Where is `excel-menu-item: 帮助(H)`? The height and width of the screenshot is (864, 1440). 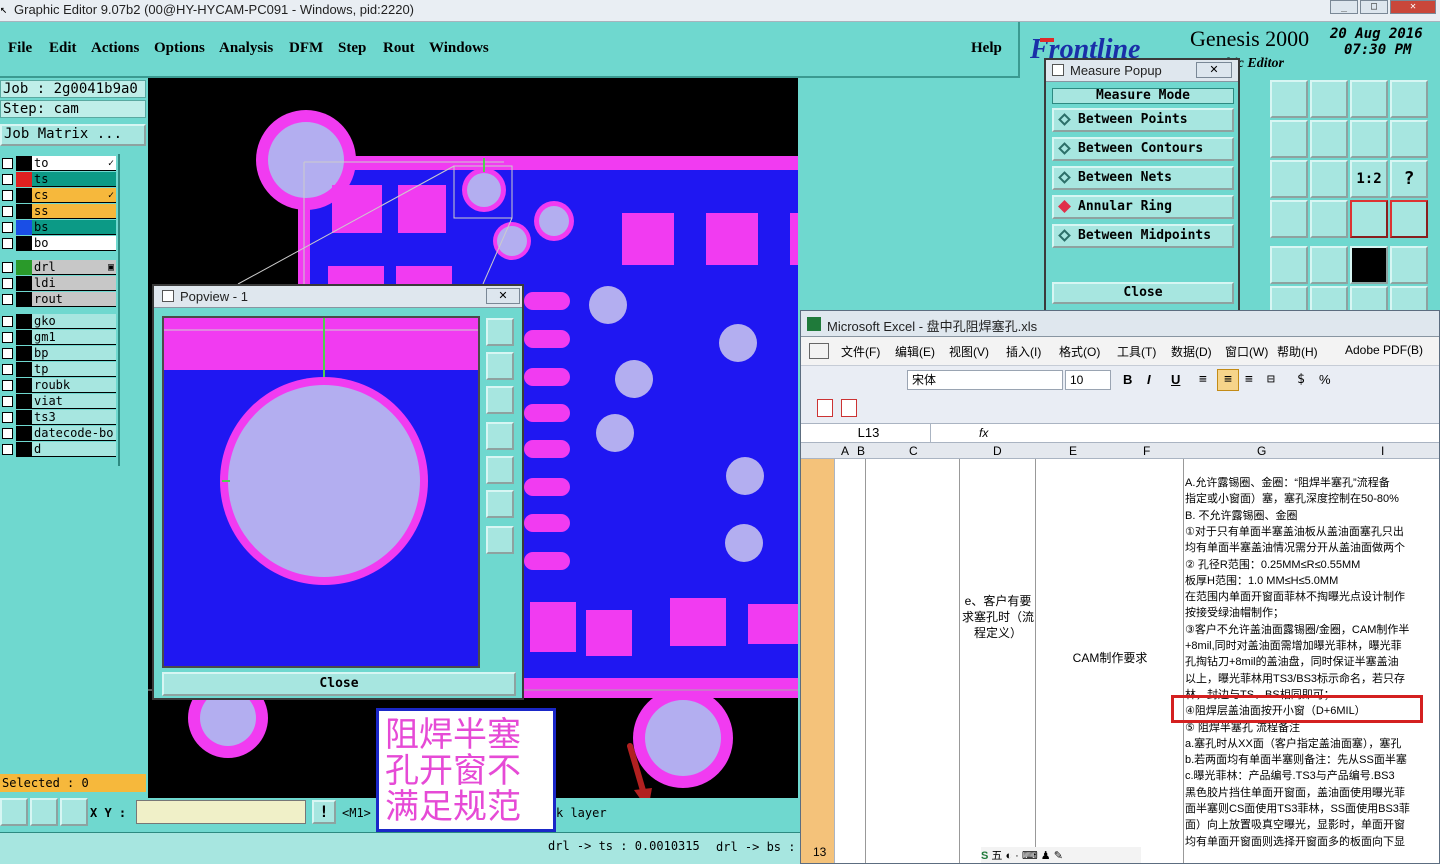 excel-menu-item: 帮助(H) is located at coordinates (1297, 351).